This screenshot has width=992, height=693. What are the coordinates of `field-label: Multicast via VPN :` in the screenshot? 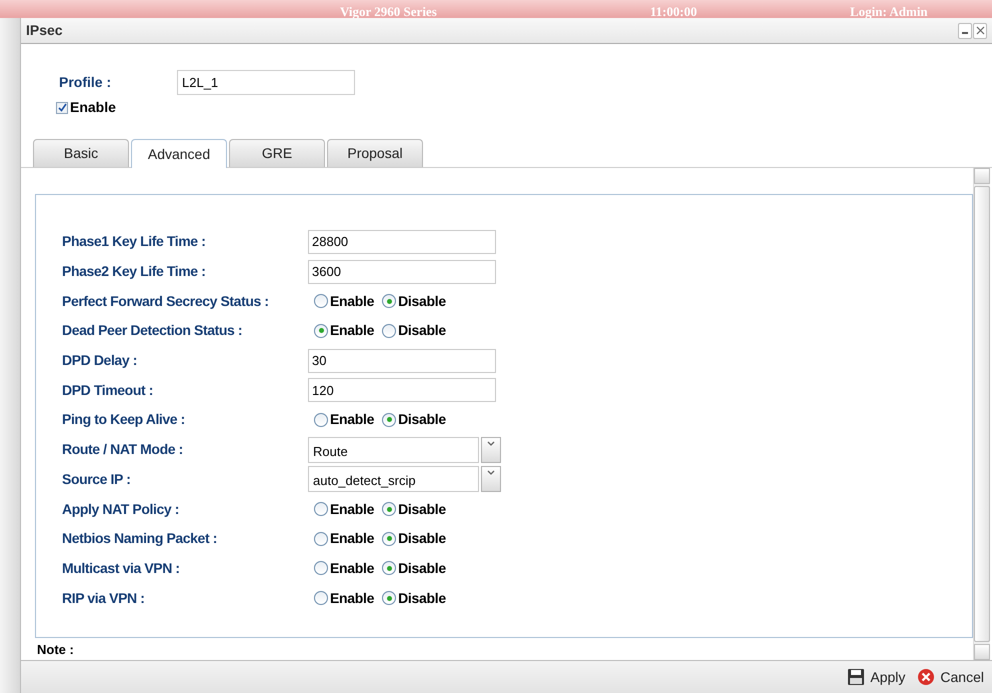 It's located at (121, 568).